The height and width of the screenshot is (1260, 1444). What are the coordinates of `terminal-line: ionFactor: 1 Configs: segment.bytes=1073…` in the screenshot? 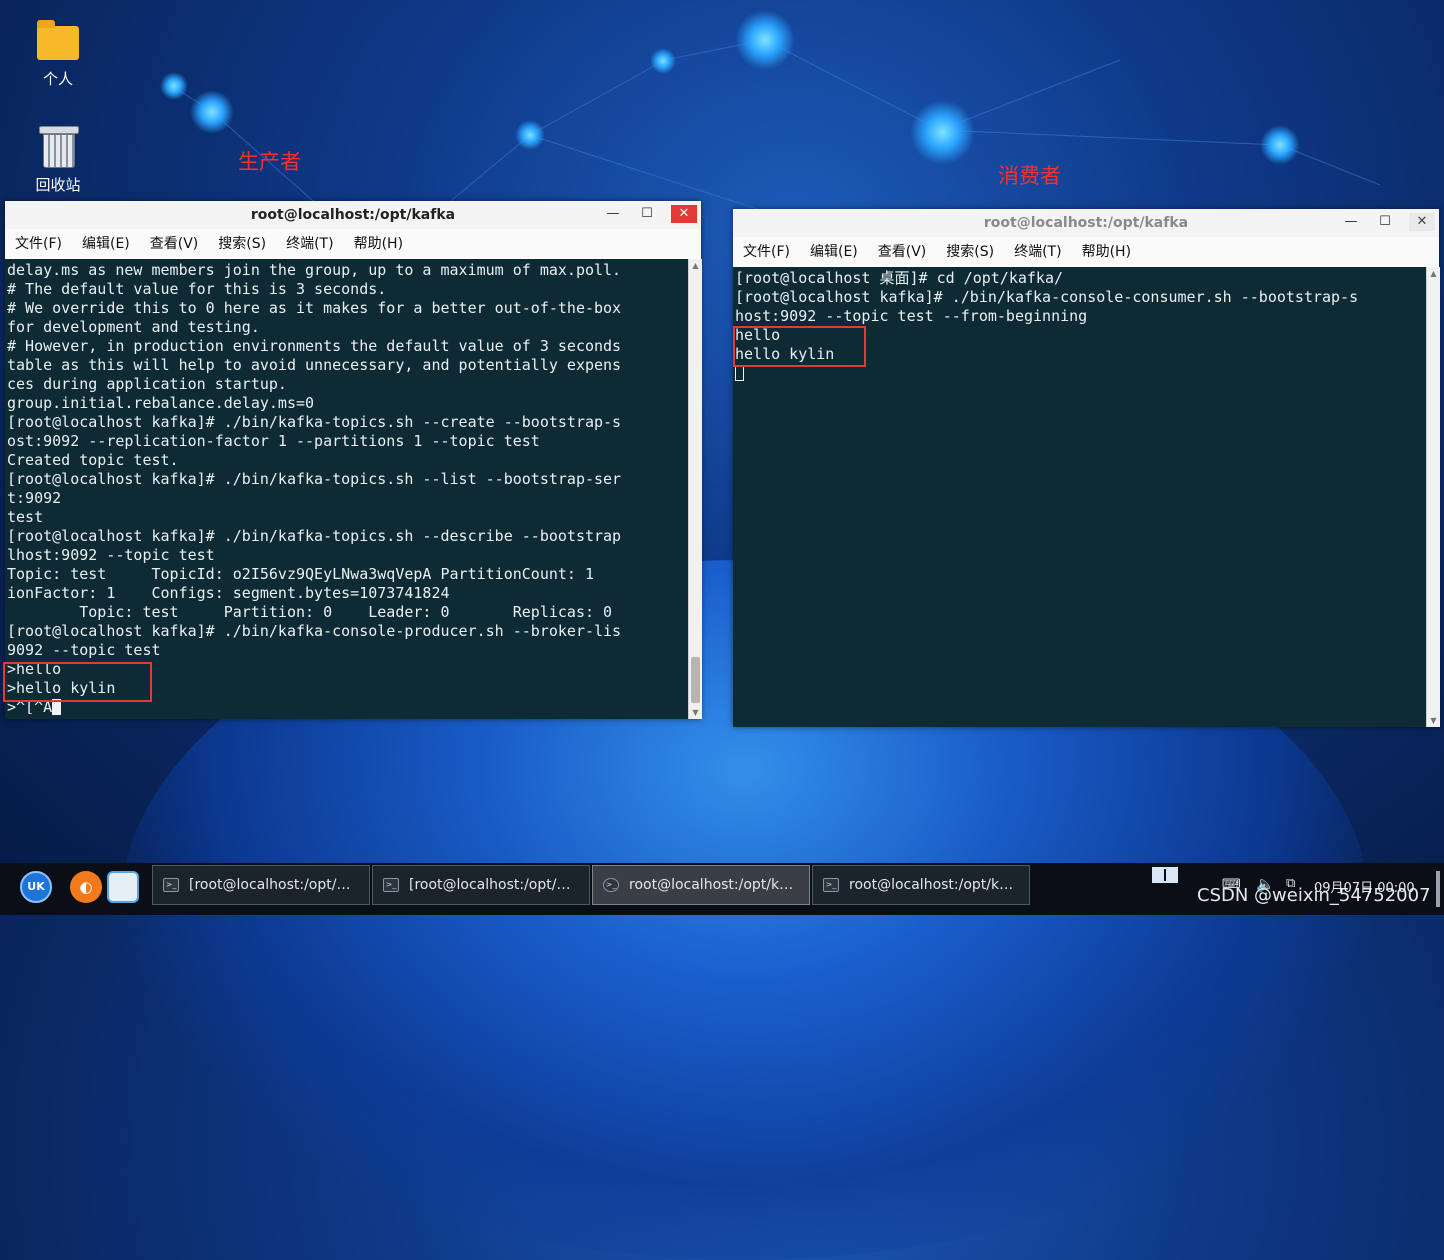 It's located at (228, 593).